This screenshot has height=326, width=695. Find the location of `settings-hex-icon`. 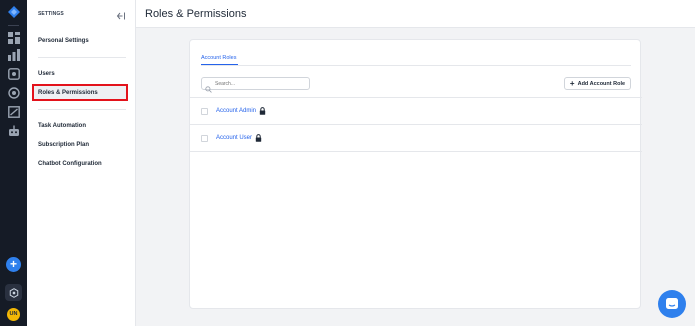

settings-hex-icon is located at coordinates (13, 292).